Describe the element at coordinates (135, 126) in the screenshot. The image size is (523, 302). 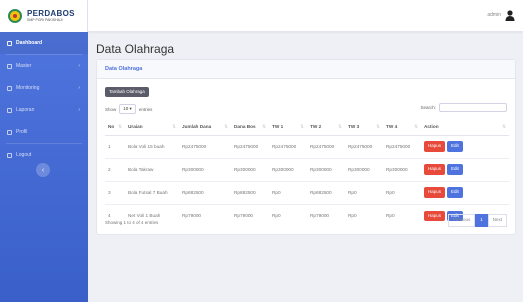
I see `column-header-label: Uraian` at that location.